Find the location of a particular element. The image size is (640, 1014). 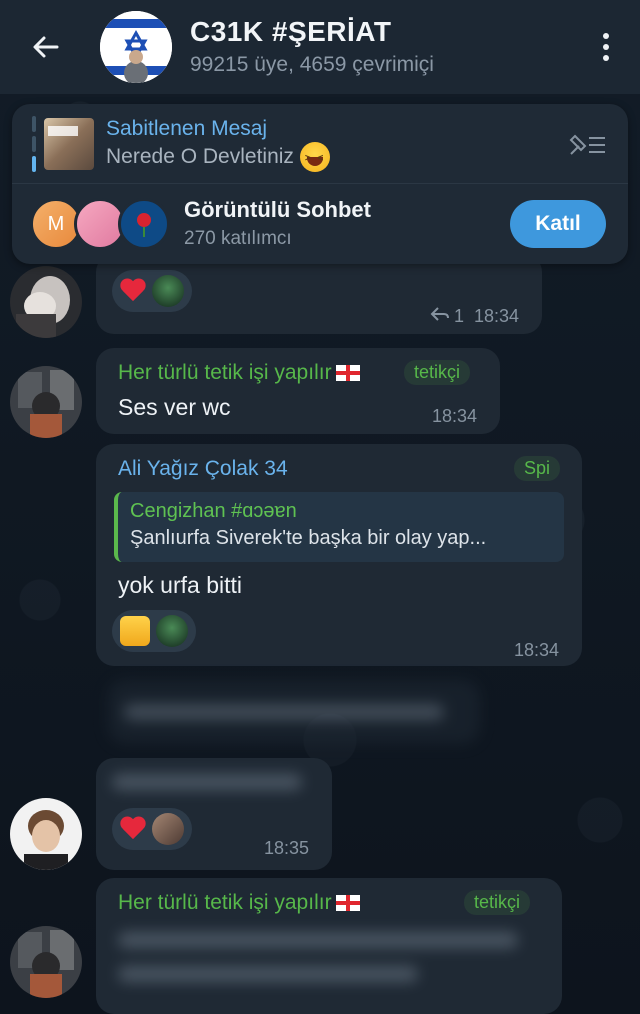

arrow-left-icon is located at coordinates (46, 47).